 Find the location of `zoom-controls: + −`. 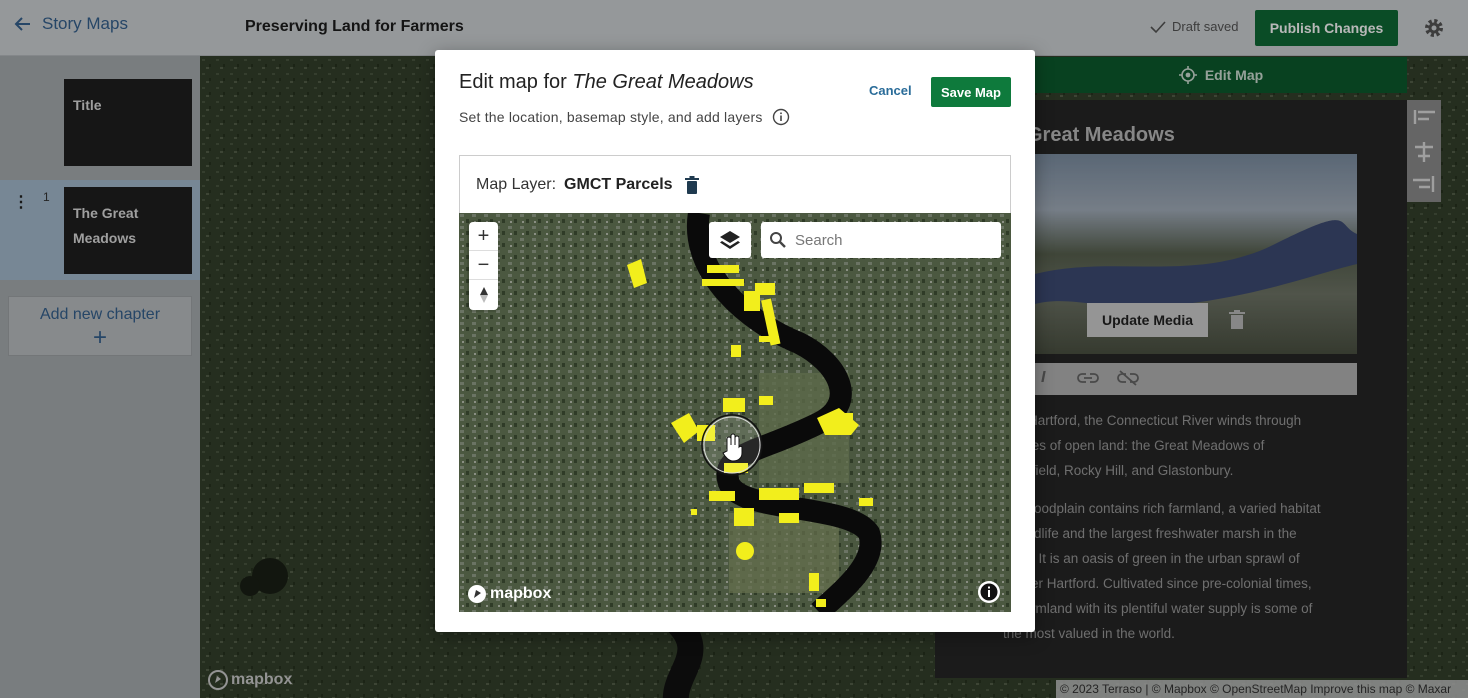

zoom-controls: + − is located at coordinates (483, 266).